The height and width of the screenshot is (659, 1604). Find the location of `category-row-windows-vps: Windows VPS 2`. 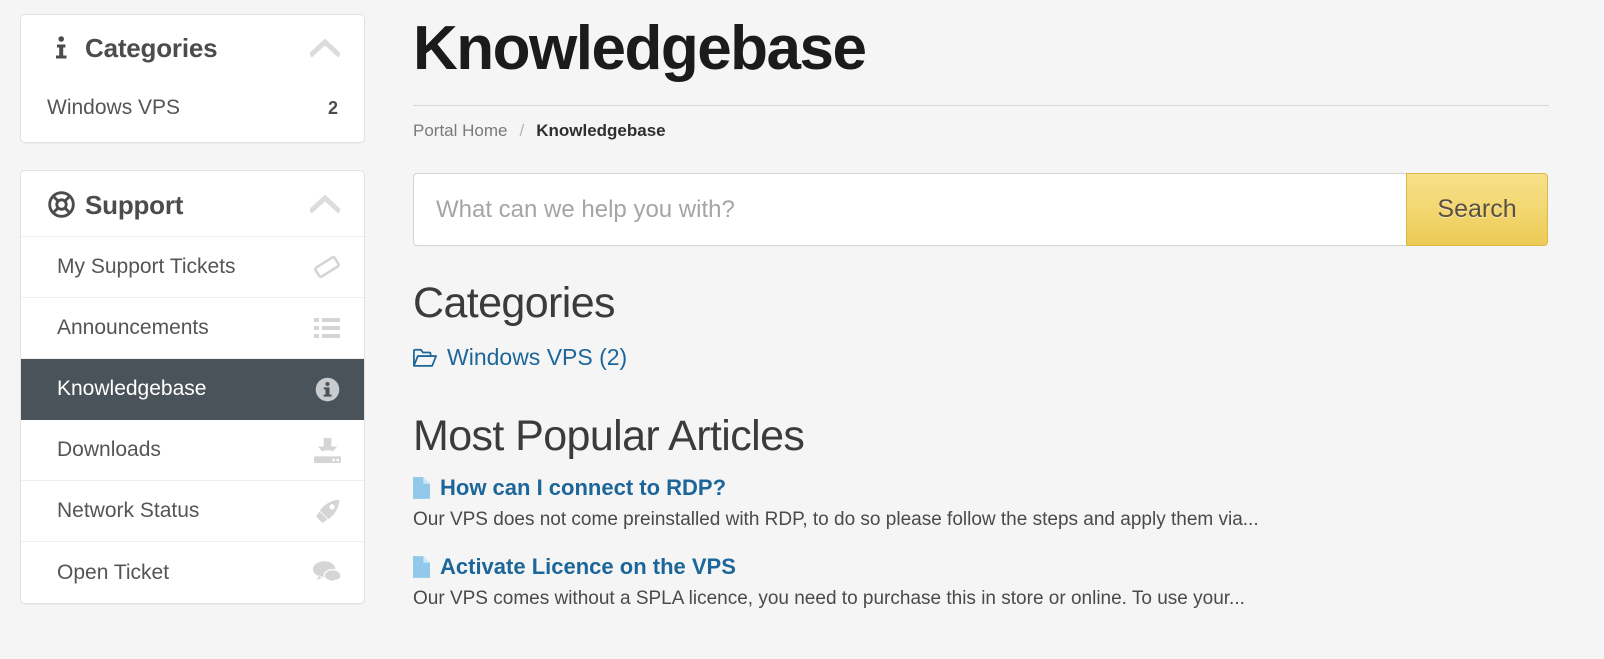

category-row-windows-vps: Windows VPS 2 is located at coordinates (192, 110).